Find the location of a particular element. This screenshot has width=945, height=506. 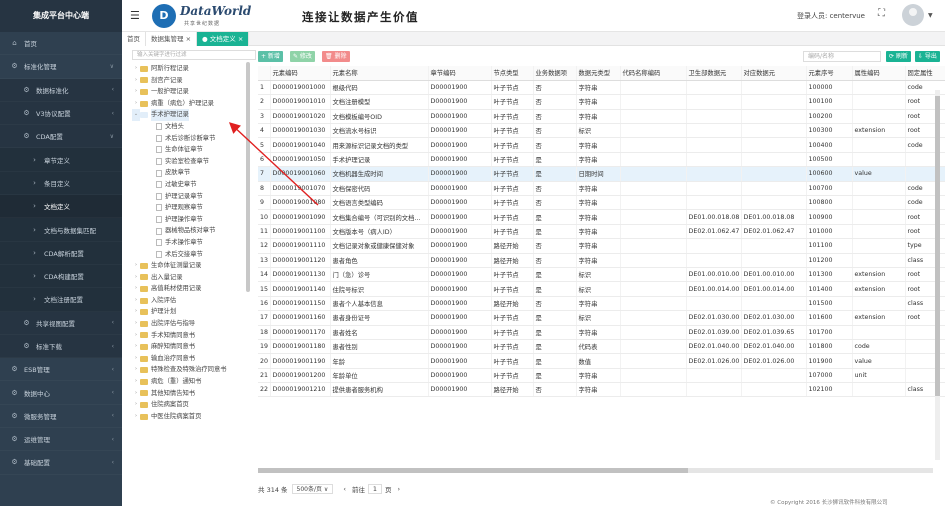

sidebar-item: ⚙ 运维管理 ‹ is located at coordinates (61, 439).